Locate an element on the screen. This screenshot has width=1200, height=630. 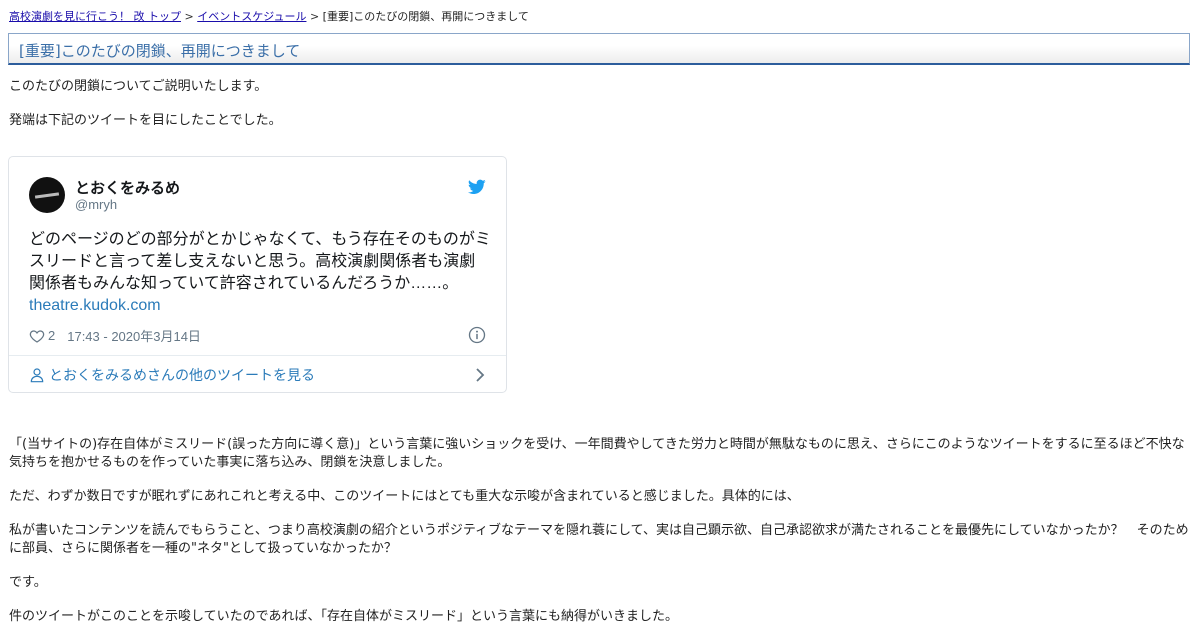
breadcrumb-current: [重要]このたびの閉鎖、再開につきまして is located at coordinates (425, 16).